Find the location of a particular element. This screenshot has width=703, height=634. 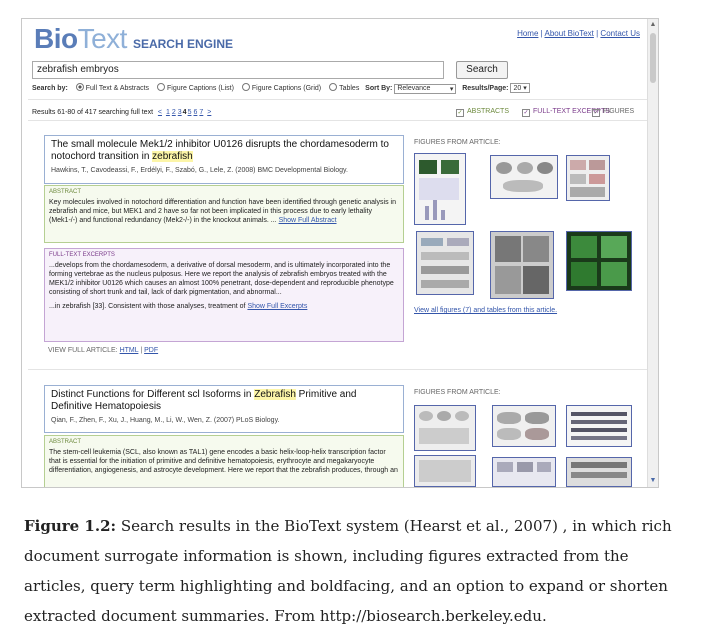

logo-bio: Bio is located at coordinates (56, 38).